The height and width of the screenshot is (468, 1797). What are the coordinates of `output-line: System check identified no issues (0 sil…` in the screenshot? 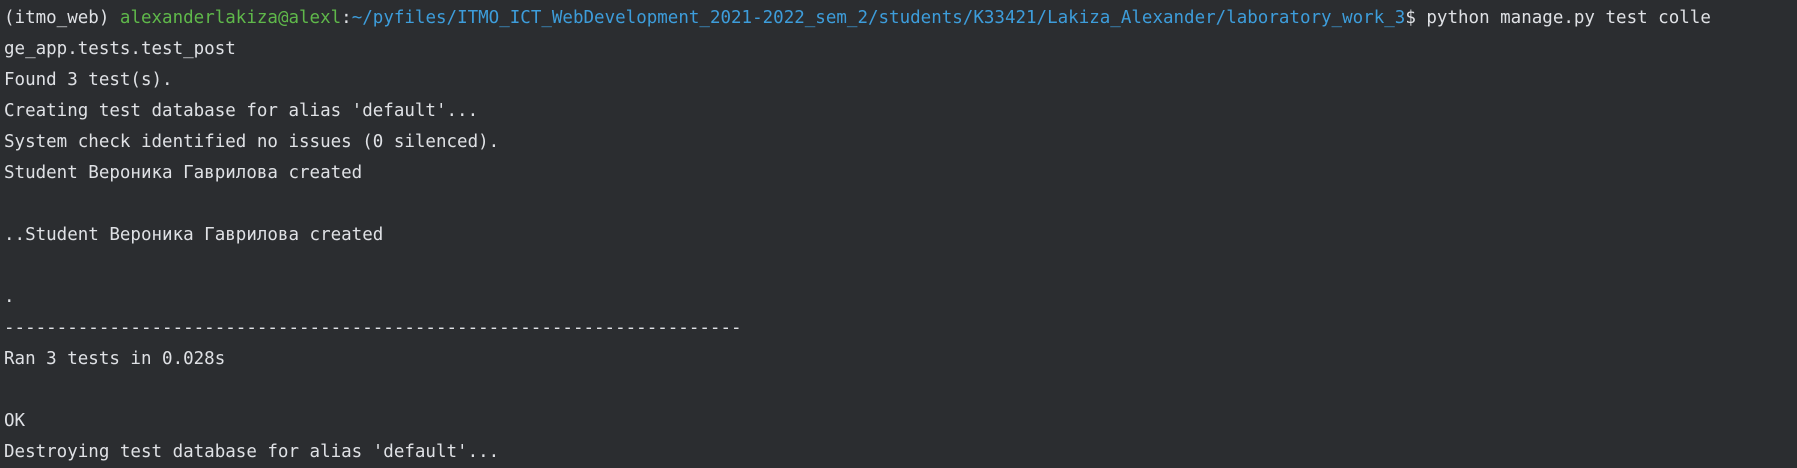 It's located at (252, 142).